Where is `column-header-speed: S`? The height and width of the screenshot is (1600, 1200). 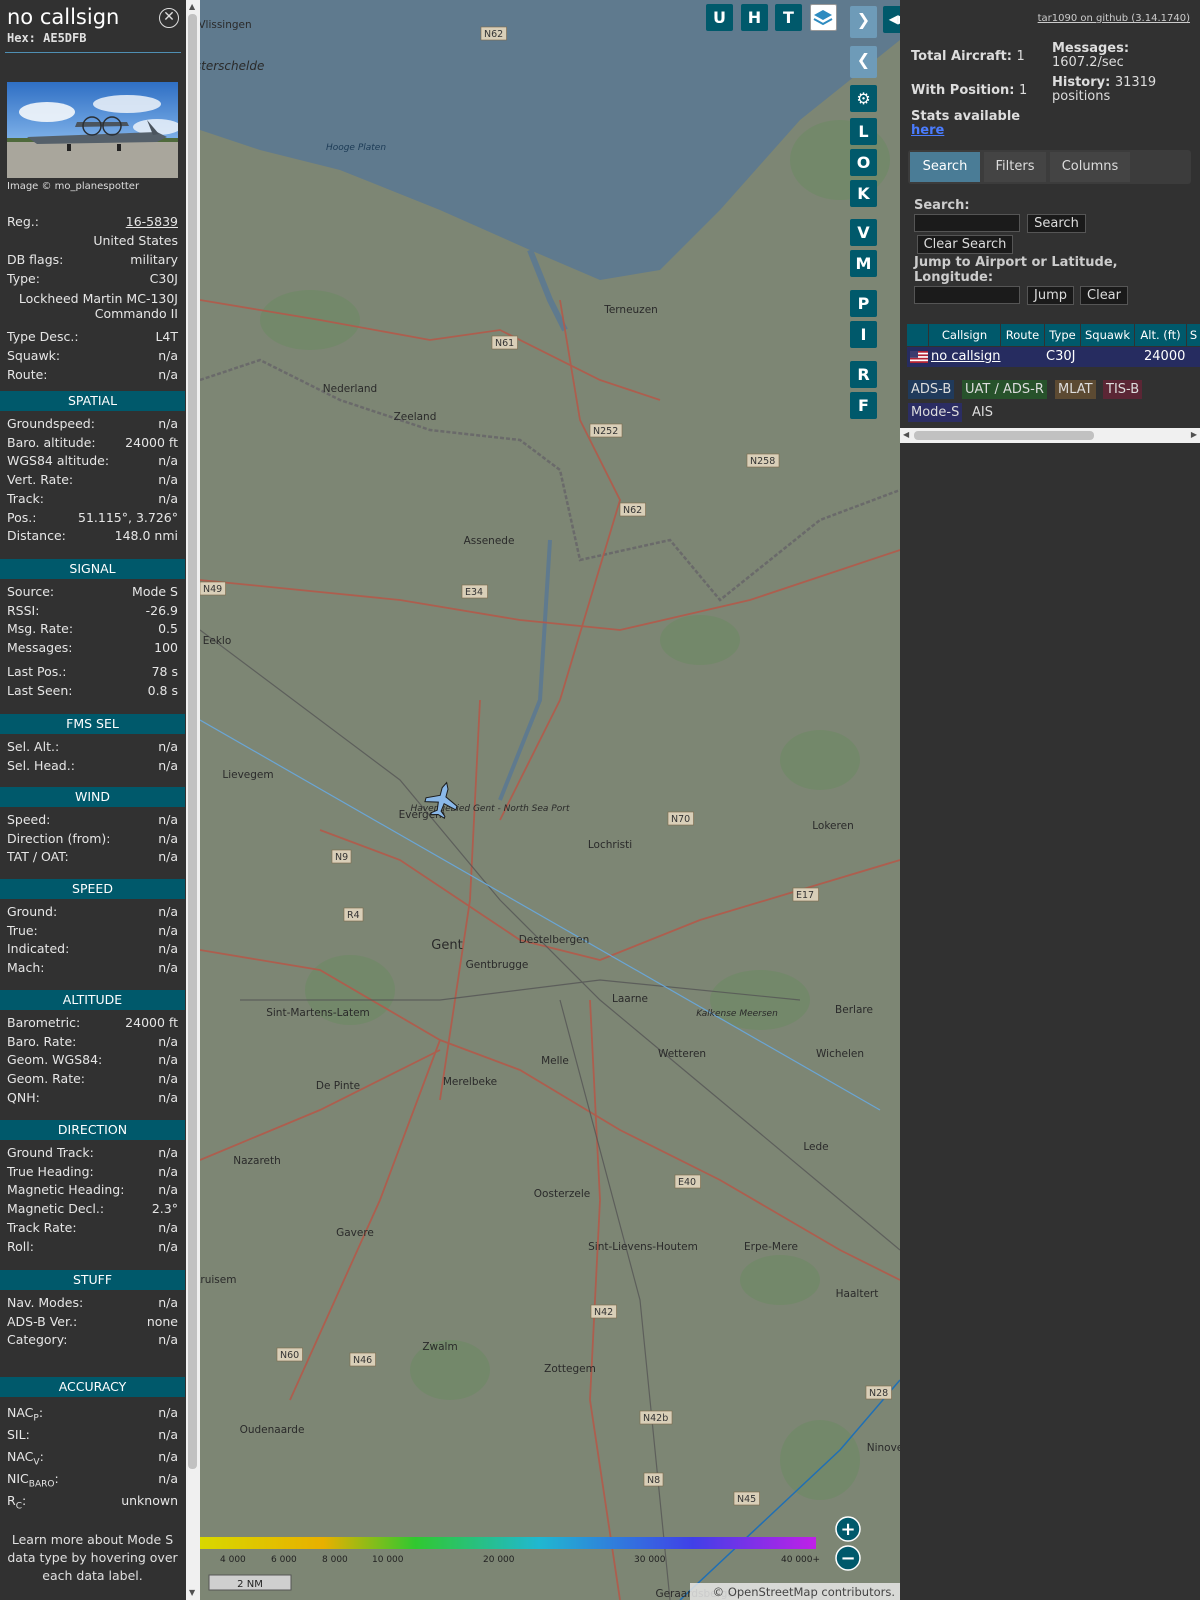 column-header-speed: S is located at coordinates (1193, 335).